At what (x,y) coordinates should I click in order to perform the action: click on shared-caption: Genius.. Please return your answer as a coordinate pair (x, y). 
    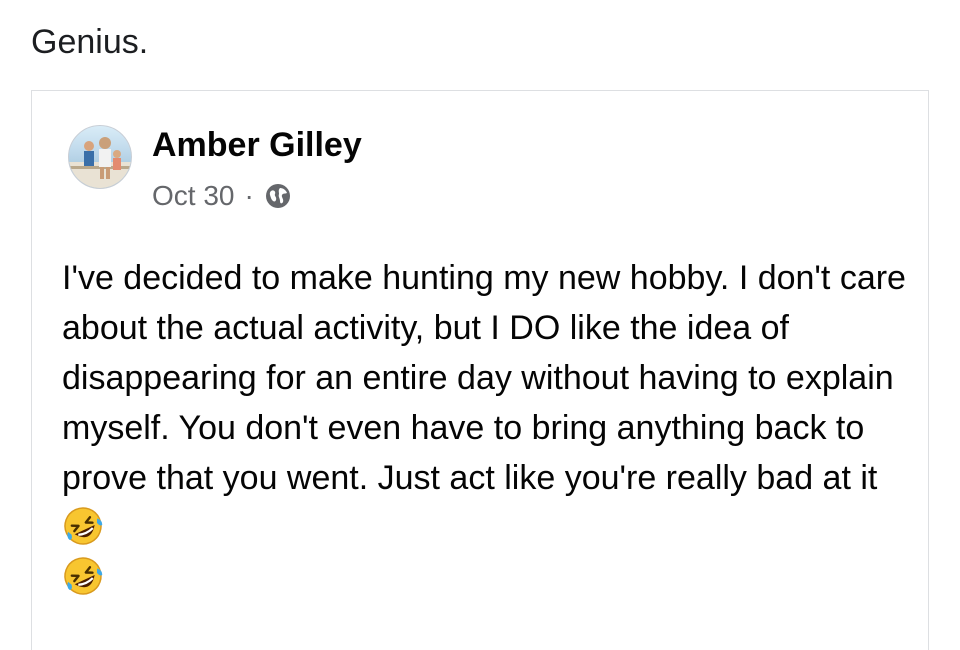
    Looking at the image, I should click on (90, 42).